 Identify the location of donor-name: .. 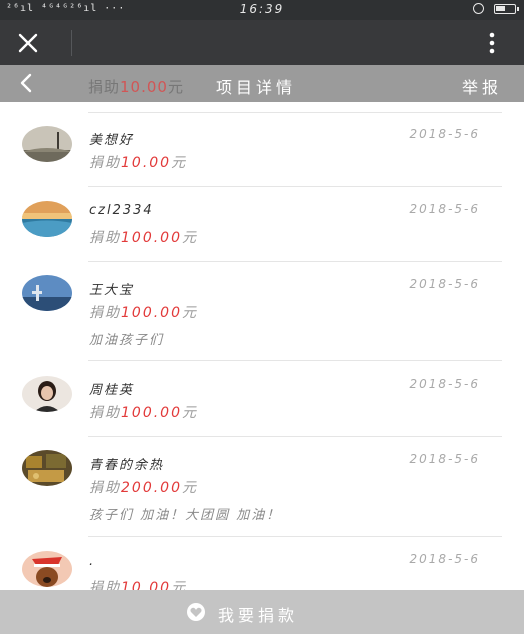
(92, 561).